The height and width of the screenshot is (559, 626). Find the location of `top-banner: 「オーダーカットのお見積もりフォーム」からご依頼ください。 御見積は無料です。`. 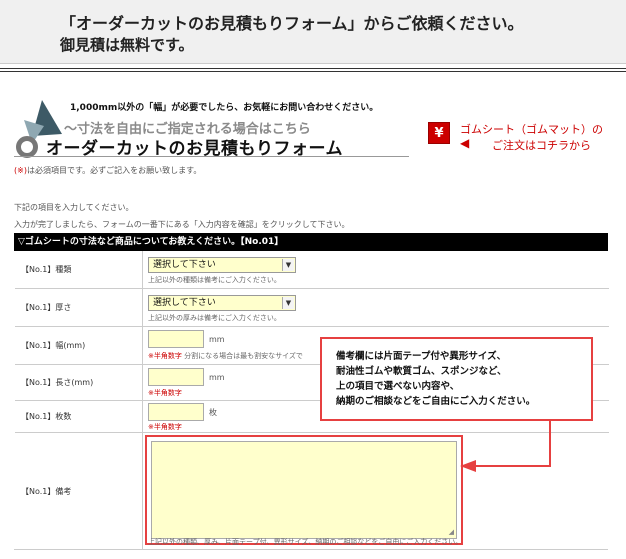

top-banner: 「オーダーカットのお見積もりフォーム」からご依頼ください。 御見積は無料です。 is located at coordinates (313, 32).